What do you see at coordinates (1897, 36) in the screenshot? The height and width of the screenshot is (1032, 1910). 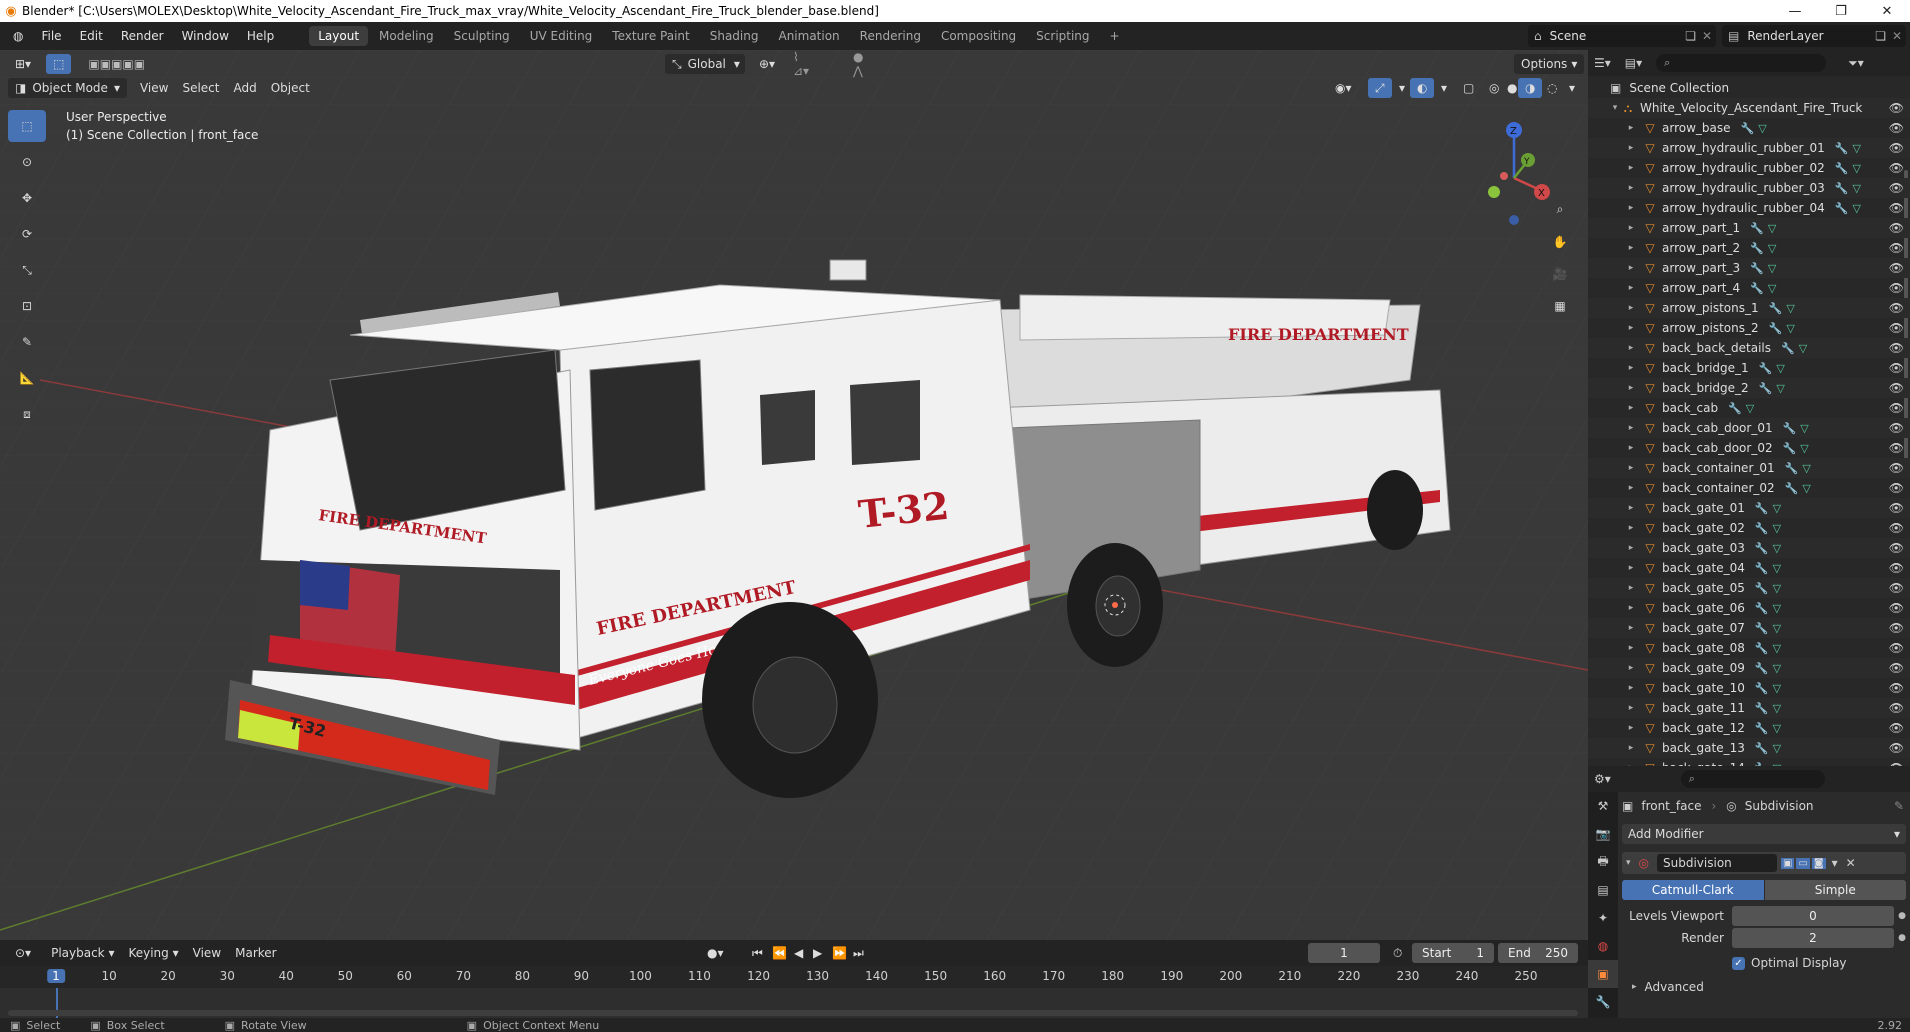 I see `delete-view-layer-icon: ✕` at bounding box center [1897, 36].